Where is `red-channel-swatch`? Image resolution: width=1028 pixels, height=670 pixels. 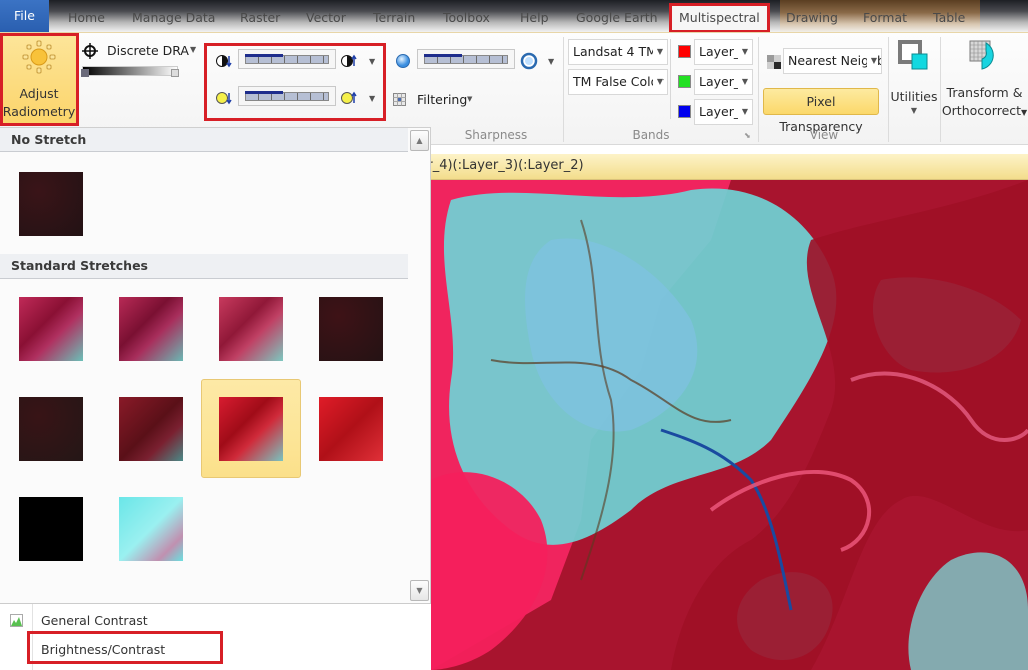 red-channel-swatch is located at coordinates (684, 51).